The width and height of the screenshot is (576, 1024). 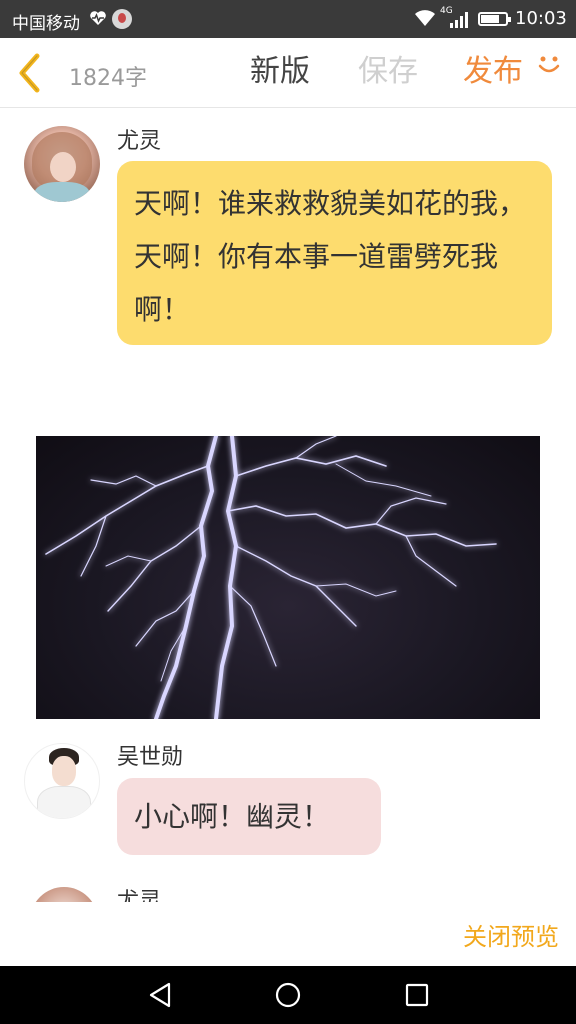 What do you see at coordinates (511, 934) in the screenshot?
I see `close-preview-button: 关闭预览` at bounding box center [511, 934].